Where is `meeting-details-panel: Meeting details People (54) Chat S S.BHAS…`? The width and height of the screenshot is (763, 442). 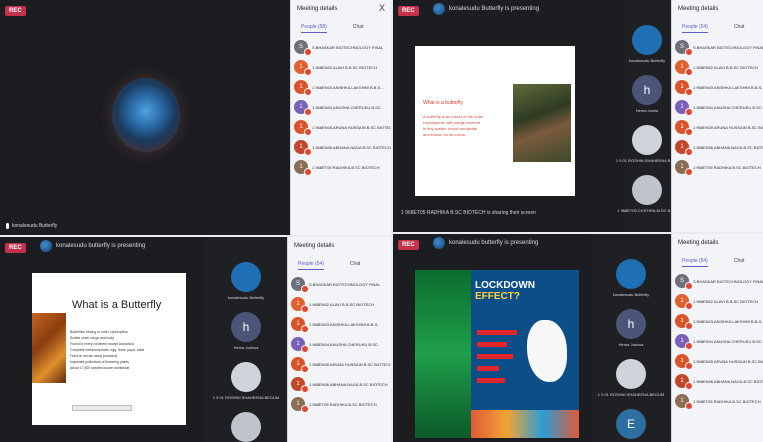 meeting-details-panel: Meeting details People (54) Chat S S.BHAS… is located at coordinates (717, 116).